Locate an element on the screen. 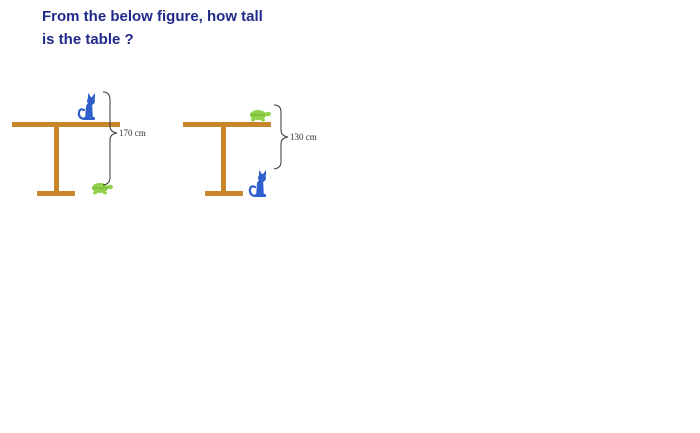 The width and height of the screenshot is (700, 433). figure-2: 130 cm is located at coordinates (250, 151).